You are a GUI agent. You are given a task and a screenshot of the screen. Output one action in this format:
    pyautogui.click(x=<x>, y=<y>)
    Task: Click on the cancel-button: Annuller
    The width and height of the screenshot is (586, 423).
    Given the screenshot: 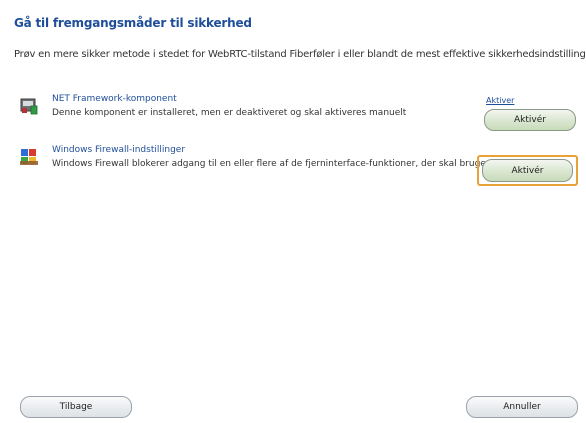 What is the action you would take?
    pyautogui.click(x=522, y=407)
    